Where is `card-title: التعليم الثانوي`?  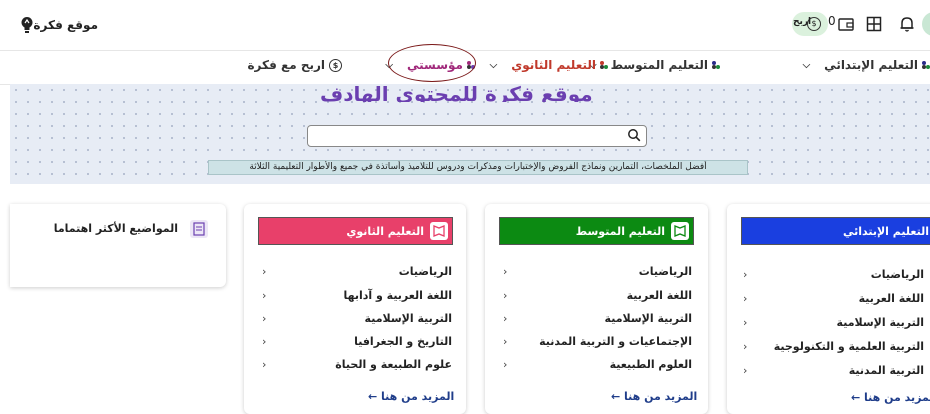 card-title: التعليم الثانوي is located at coordinates (385, 231).